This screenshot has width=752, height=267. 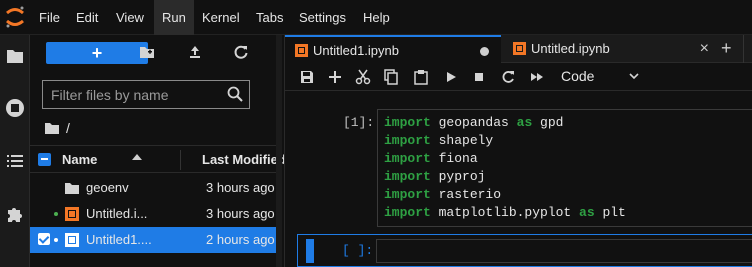 I want to click on activity-bar, so click(x=15, y=151).